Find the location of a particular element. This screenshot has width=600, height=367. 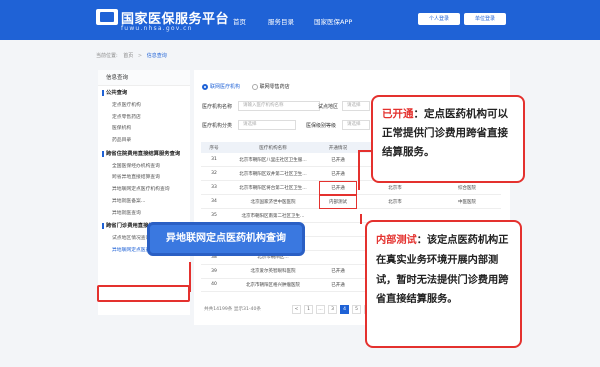

sidebar-group-public: 公共查询 is located at coordinates (144, 93).